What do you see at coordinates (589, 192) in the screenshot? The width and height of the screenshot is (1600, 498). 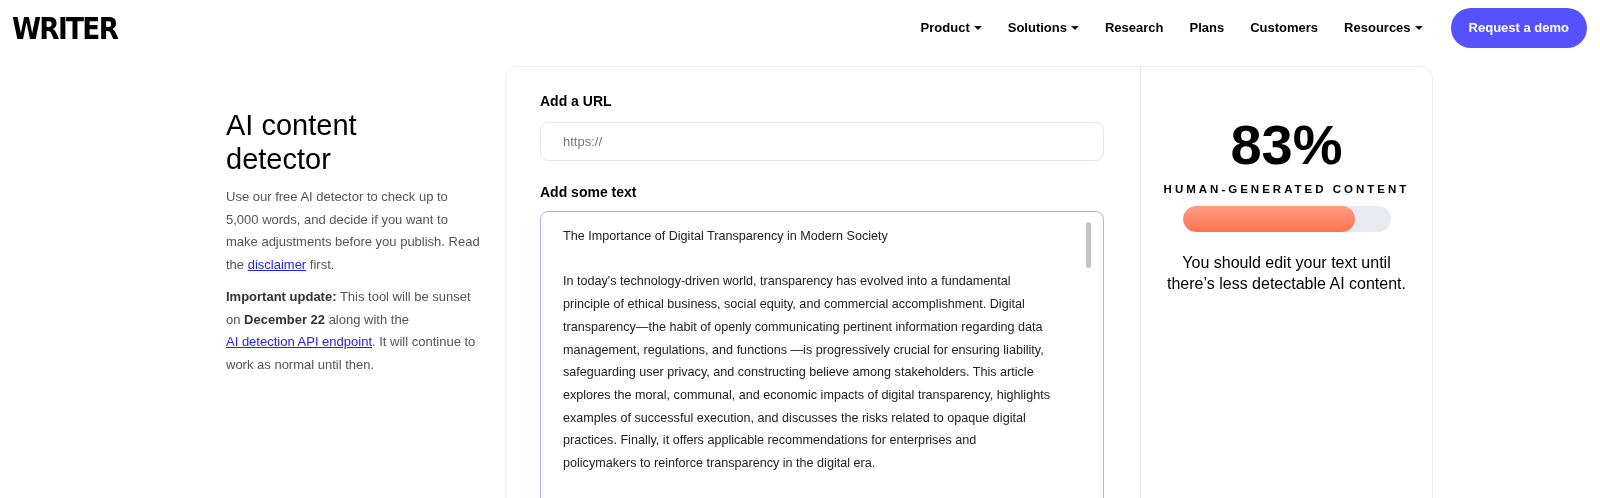 I see `text-label: Add some text` at bounding box center [589, 192].